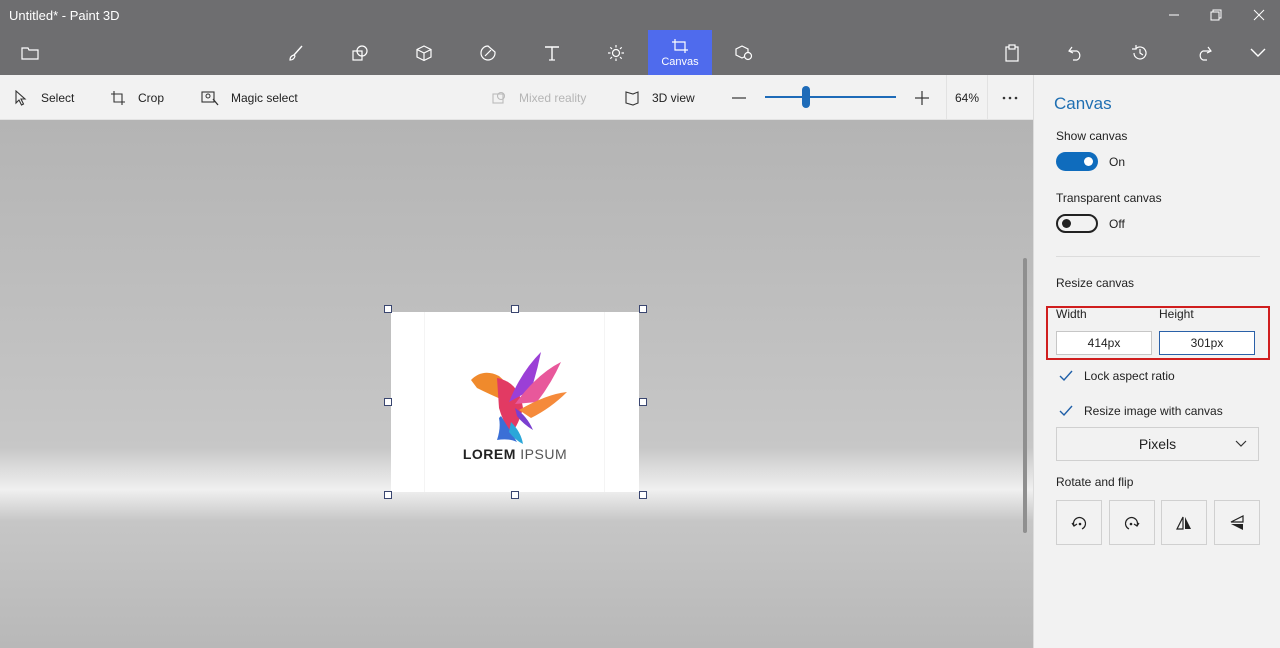 The height and width of the screenshot is (648, 1280). I want to click on shapes-icon, so click(360, 52).